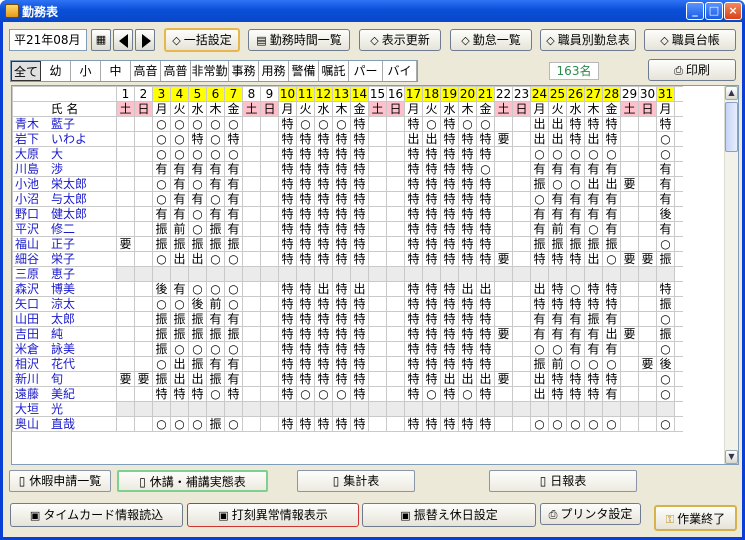  Describe the element at coordinates (146, 71) in the screenshot. I see `filter-tab-4: 高音` at that location.